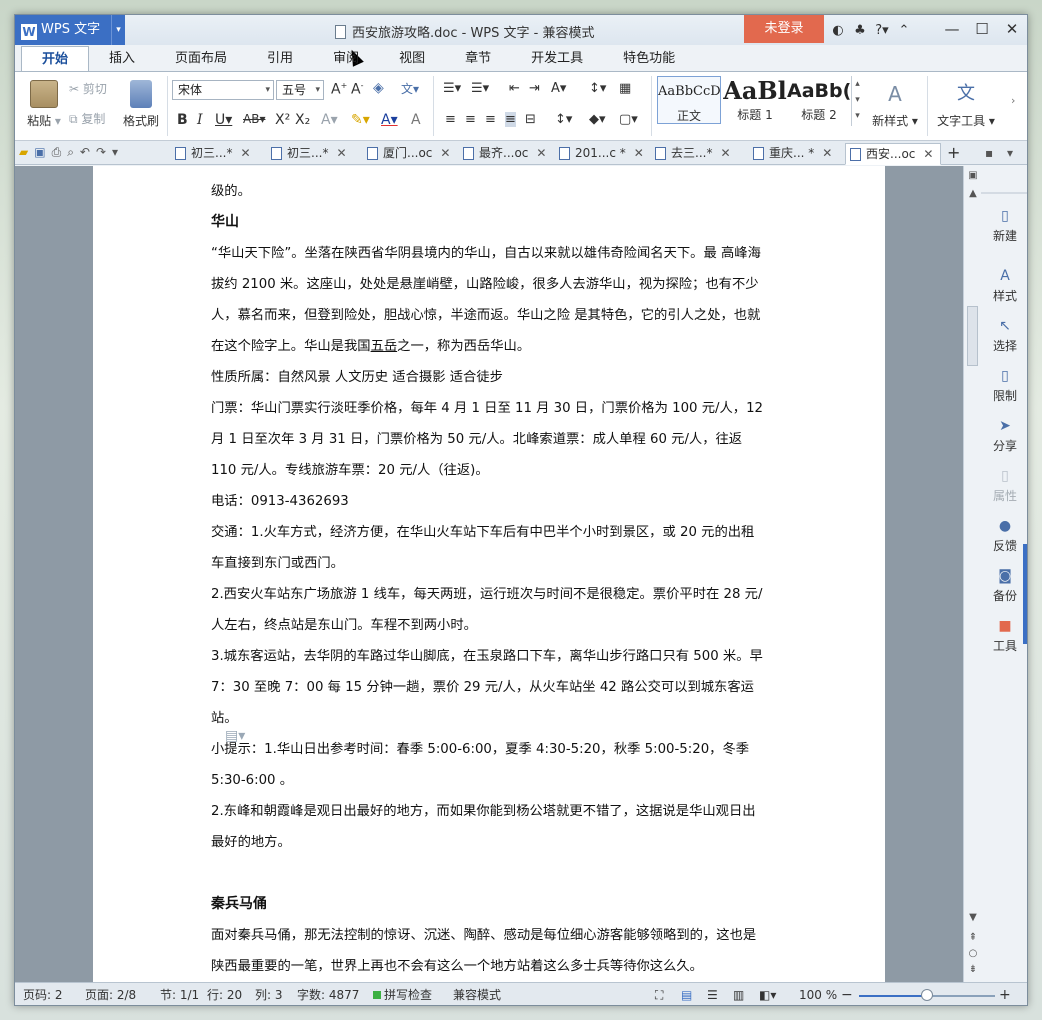 This screenshot has height=1020, width=1042. What do you see at coordinates (534, 88) in the screenshot?
I see `increase-indent-icon: ⇥` at bounding box center [534, 88].